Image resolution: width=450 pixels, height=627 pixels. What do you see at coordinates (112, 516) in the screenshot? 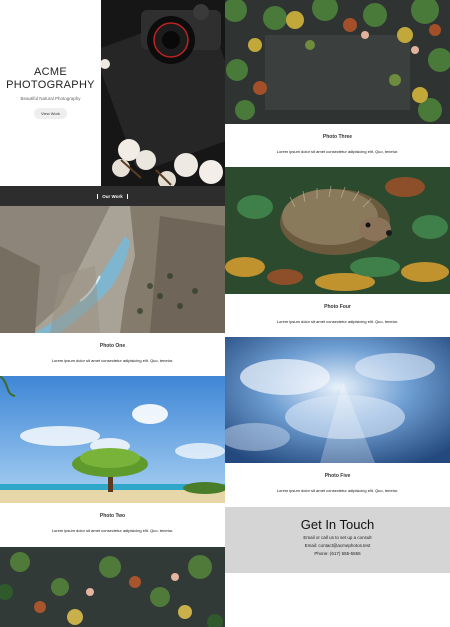
I see `photo-two-title: Photo Two` at bounding box center [112, 516].